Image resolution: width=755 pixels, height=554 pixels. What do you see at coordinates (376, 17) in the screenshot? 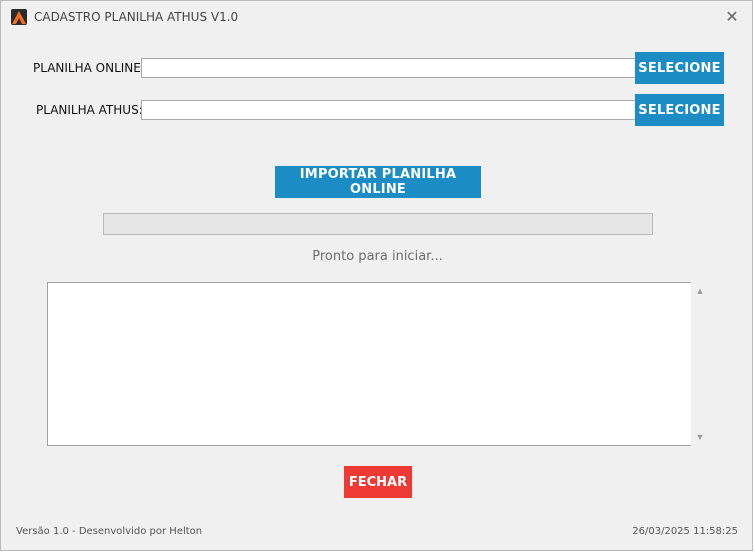
I see `title-bar: CADASTRO PLANILHA ATHUS V1.0 ✕` at bounding box center [376, 17].